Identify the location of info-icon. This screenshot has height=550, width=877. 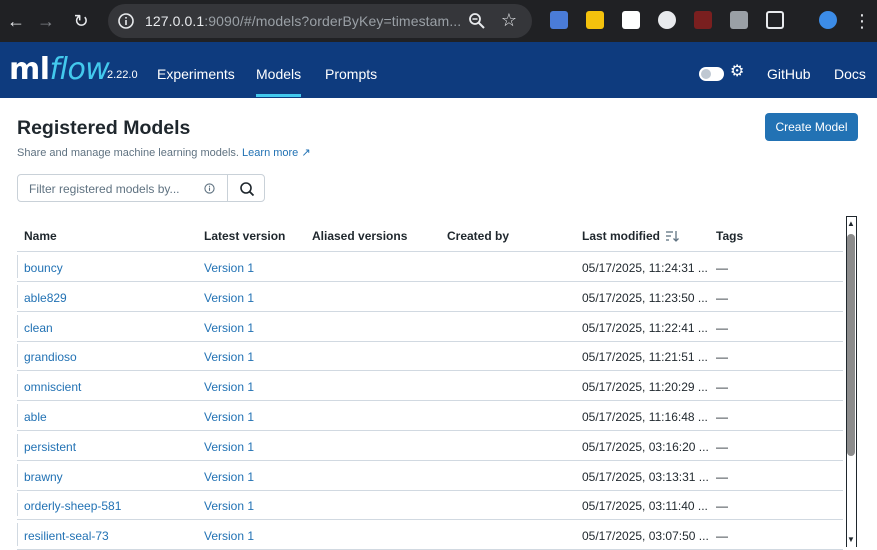
(209, 188).